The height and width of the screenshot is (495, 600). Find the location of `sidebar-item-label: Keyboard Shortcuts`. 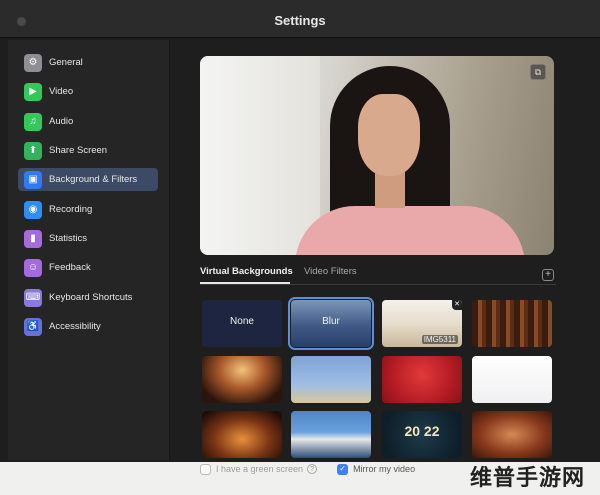

sidebar-item-label: Keyboard Shortcuts is located at coordinates (91, 297).